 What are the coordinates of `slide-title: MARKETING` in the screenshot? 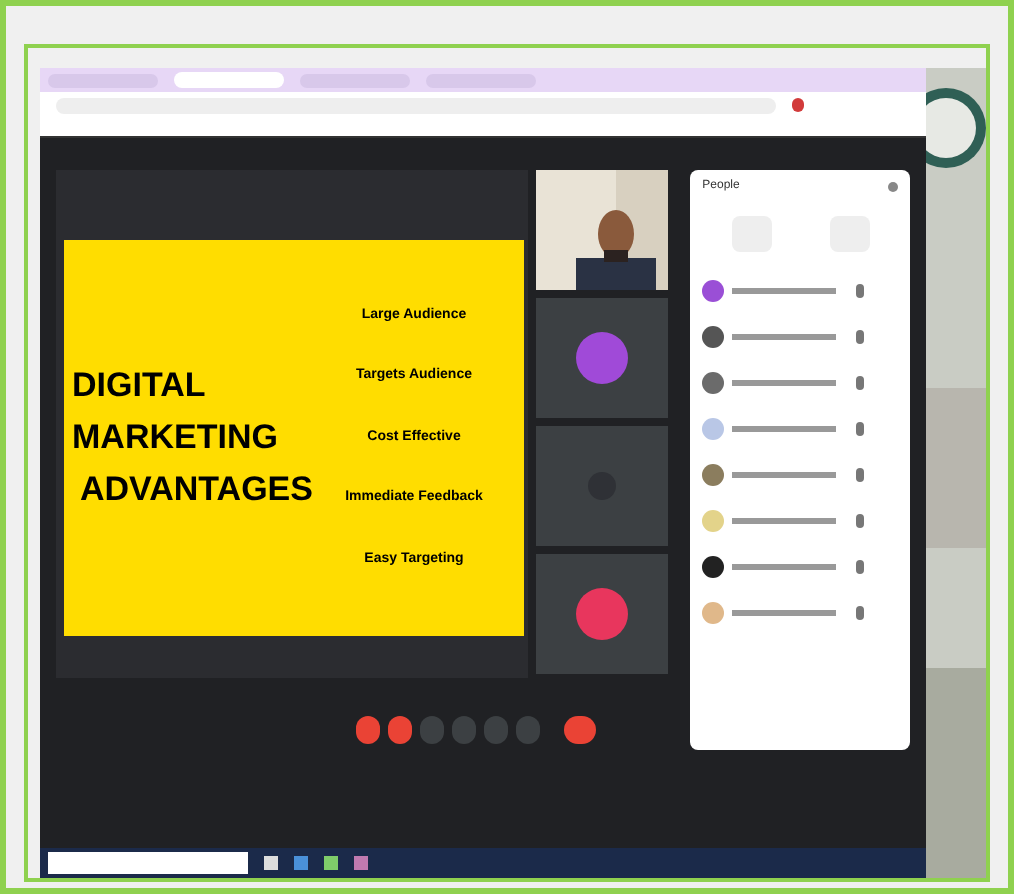 It's located at (176, 438).